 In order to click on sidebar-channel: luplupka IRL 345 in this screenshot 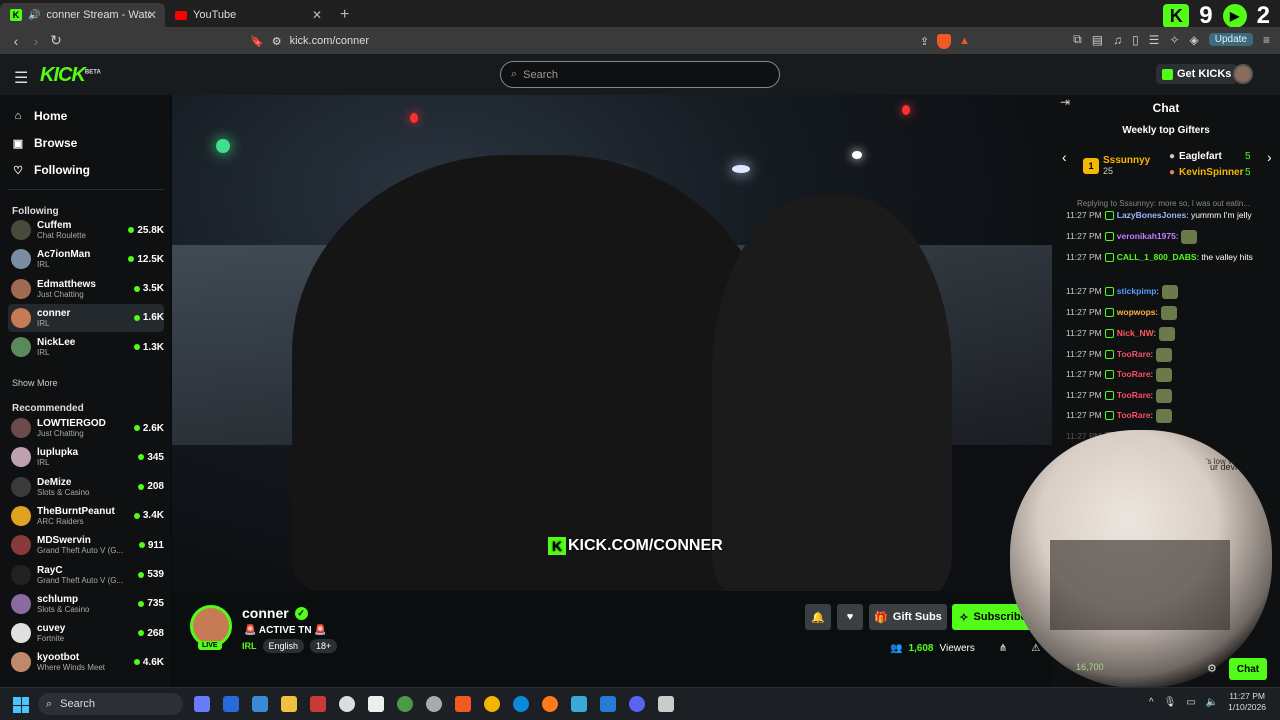, I will do `click(86, 457)`.